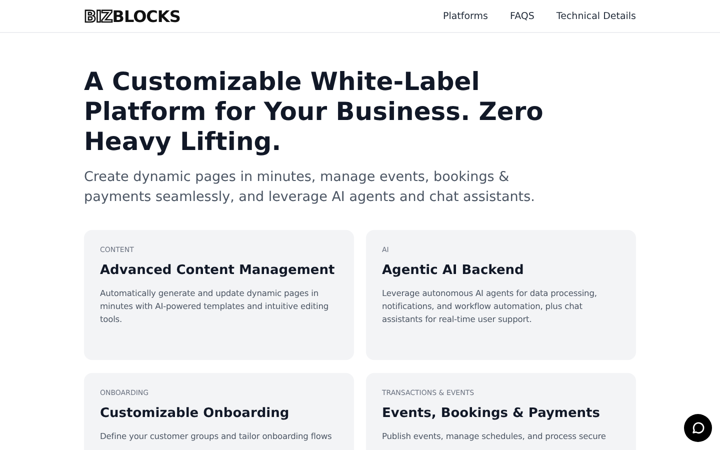 This screenshot has width=720, height=450. I want to click on card-description: Automatically generate and update dynamic pages in minutes with AI-powered templates and intuitive editing tools., so click(215, 306).